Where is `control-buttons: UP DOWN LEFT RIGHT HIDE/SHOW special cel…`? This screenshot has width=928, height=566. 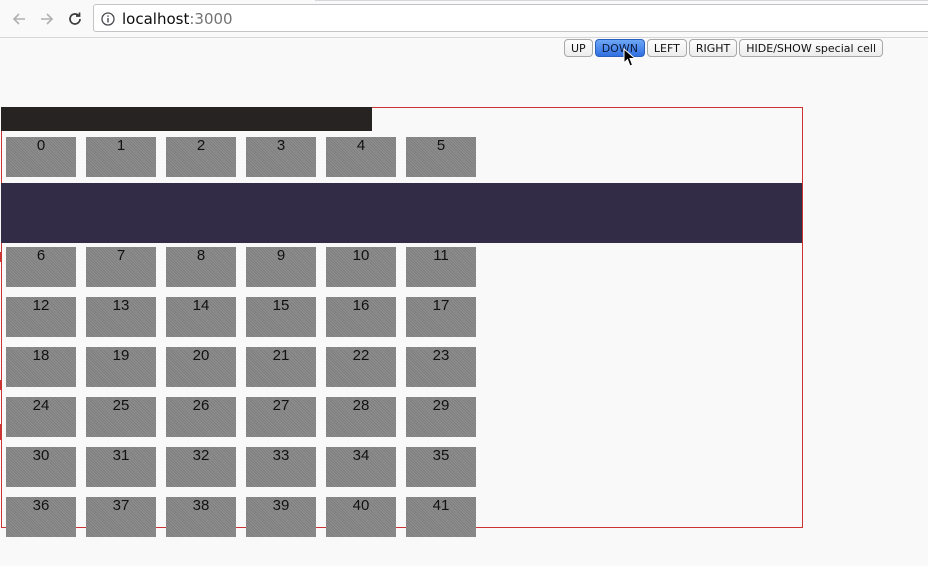 control-buttons: UP DOWN LEFT RIGHT HIDE/SHOW special cel… is located at coordinates (723, 48).